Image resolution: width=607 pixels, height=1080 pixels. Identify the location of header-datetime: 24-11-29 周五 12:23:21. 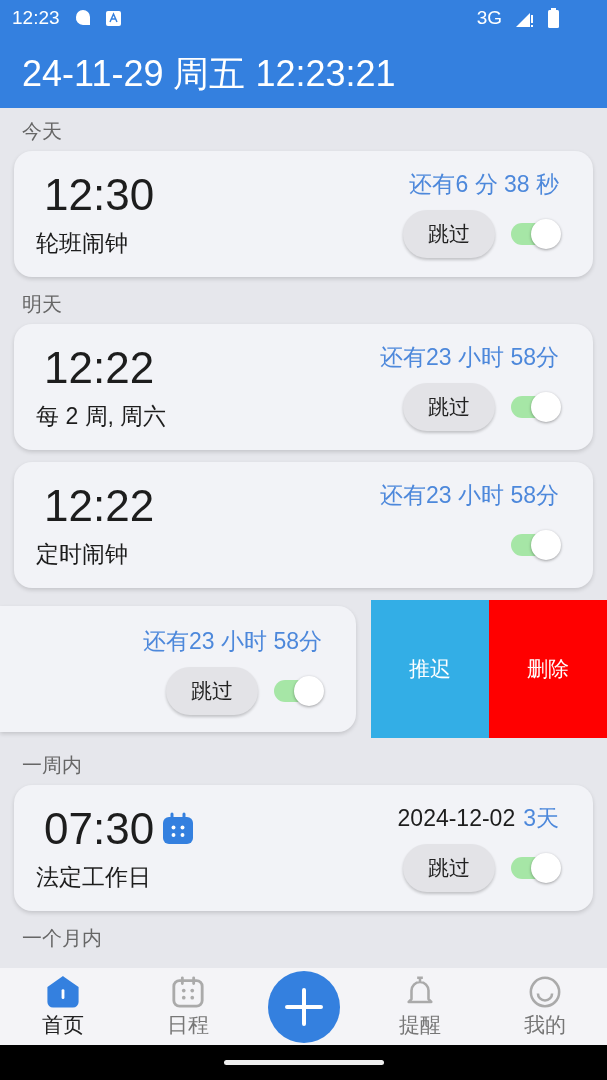
(209, 74).